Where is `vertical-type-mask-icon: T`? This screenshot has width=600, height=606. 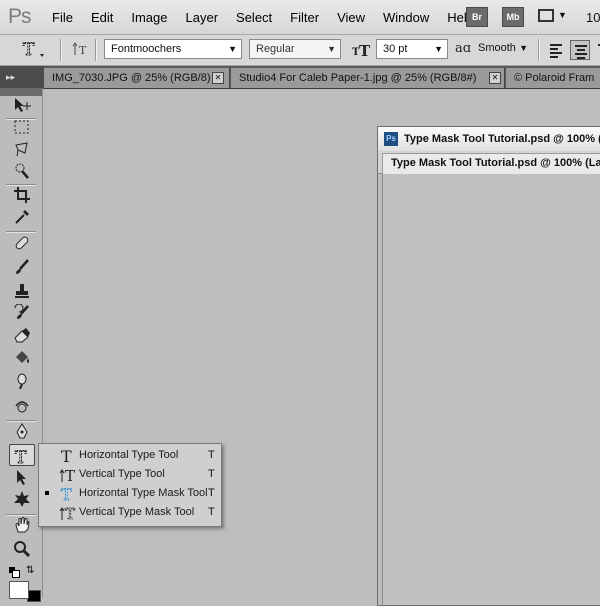 vertical-type-mask-icon: T is located at coordinates (67, 513).